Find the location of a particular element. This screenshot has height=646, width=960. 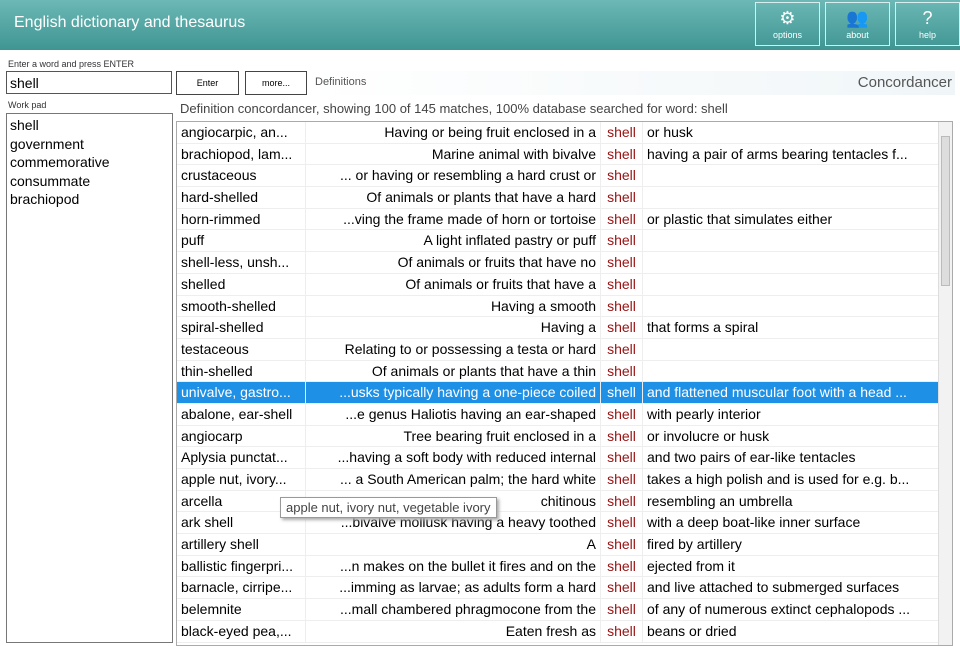

workpad-item: consummate is located at coordinates (89, 181).